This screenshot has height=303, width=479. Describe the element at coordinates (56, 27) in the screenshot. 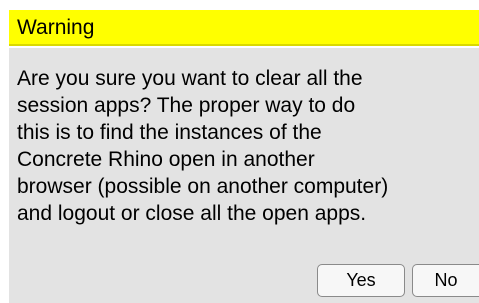

I see `dialog-title: Warning` at that location.